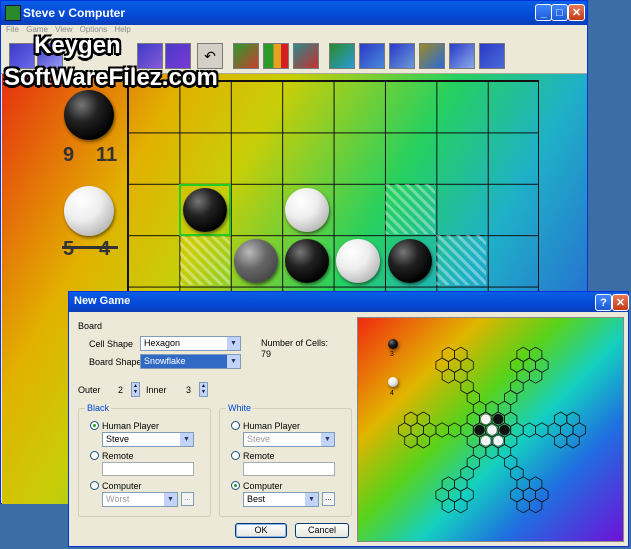  What do you see at coordinates (203, 389) in the screenshot?
I see `inner-spinner: ▲ ▼` at bounding box center [203, 389].